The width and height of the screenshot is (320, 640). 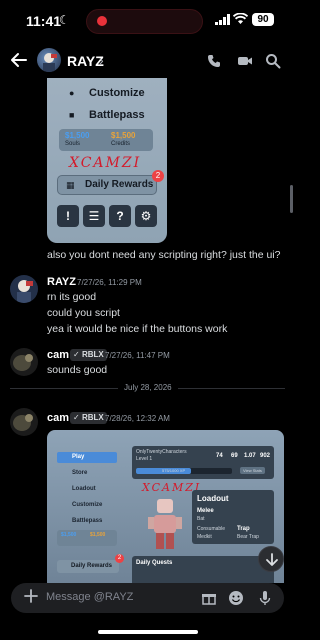 What do you see at coordinates (137, 355) in the screenshot?
I see `message-timestamp: 7/27/26, 11:47 PM` at bounding box center [137, 355].